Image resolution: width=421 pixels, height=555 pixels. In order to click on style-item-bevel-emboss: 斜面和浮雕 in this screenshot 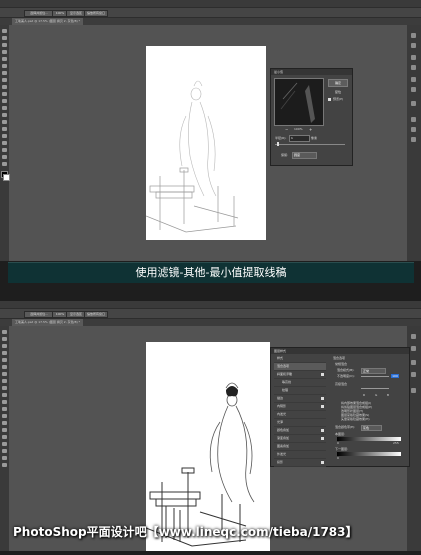, I will do `click(300, 375)`.